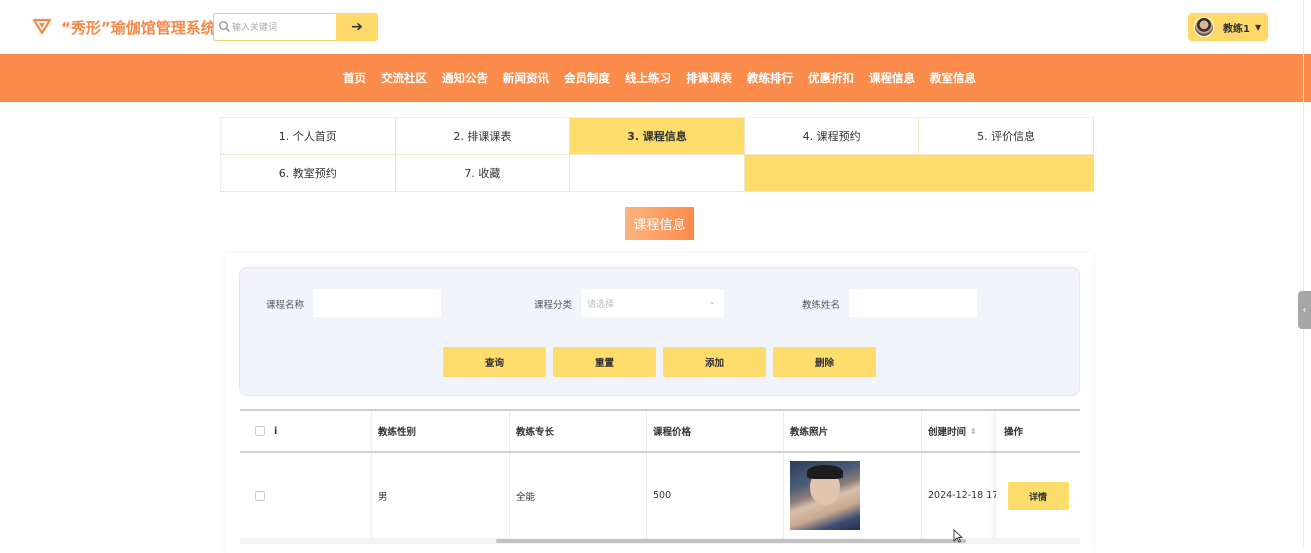 The image size is (1311, 553). I want to click on created-header: 创建时间 ⇕, so click(962, 431).